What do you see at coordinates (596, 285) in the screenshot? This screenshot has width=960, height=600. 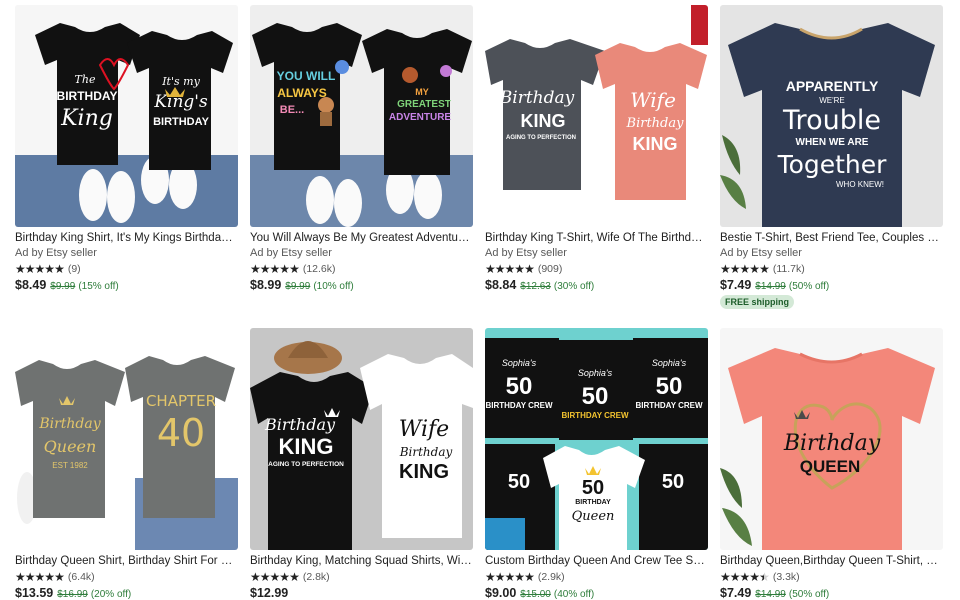 I see `price-row: $8.84 $12.63 (30% off)` at bounding box center [596, 285].